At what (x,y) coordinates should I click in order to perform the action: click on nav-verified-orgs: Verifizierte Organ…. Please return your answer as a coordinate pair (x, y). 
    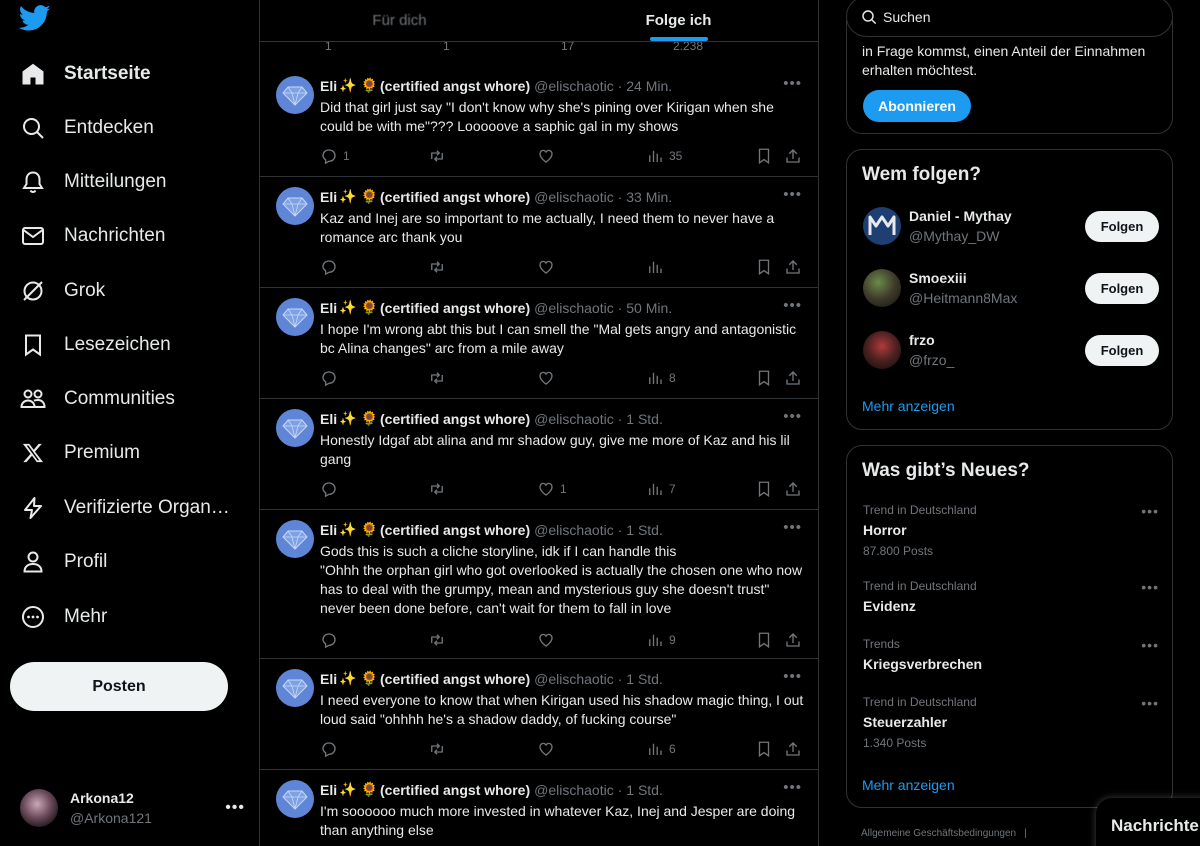
    Looking at the image, I should click on (125, 508).